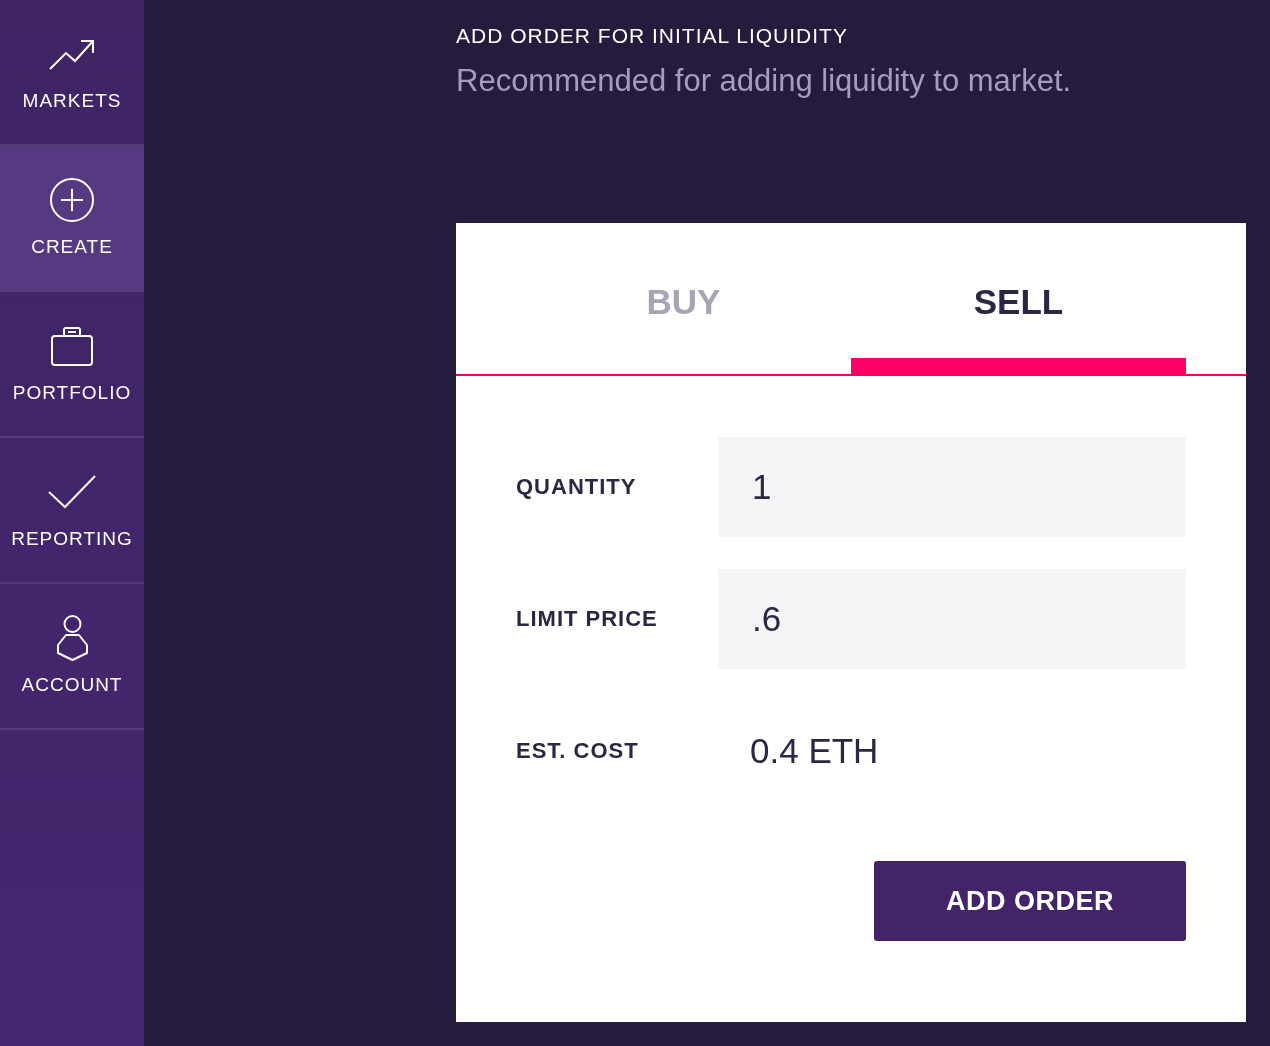 The height and width of the screenshot is (1046, 1270). I want to click on field-label: LIMIT PRICE, so click(587, 619).